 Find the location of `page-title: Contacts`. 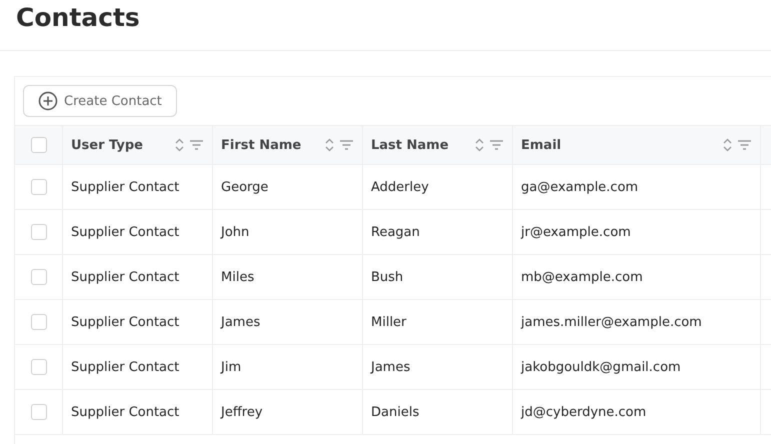

page-title: Contacts is located at coordinates (385, 25).